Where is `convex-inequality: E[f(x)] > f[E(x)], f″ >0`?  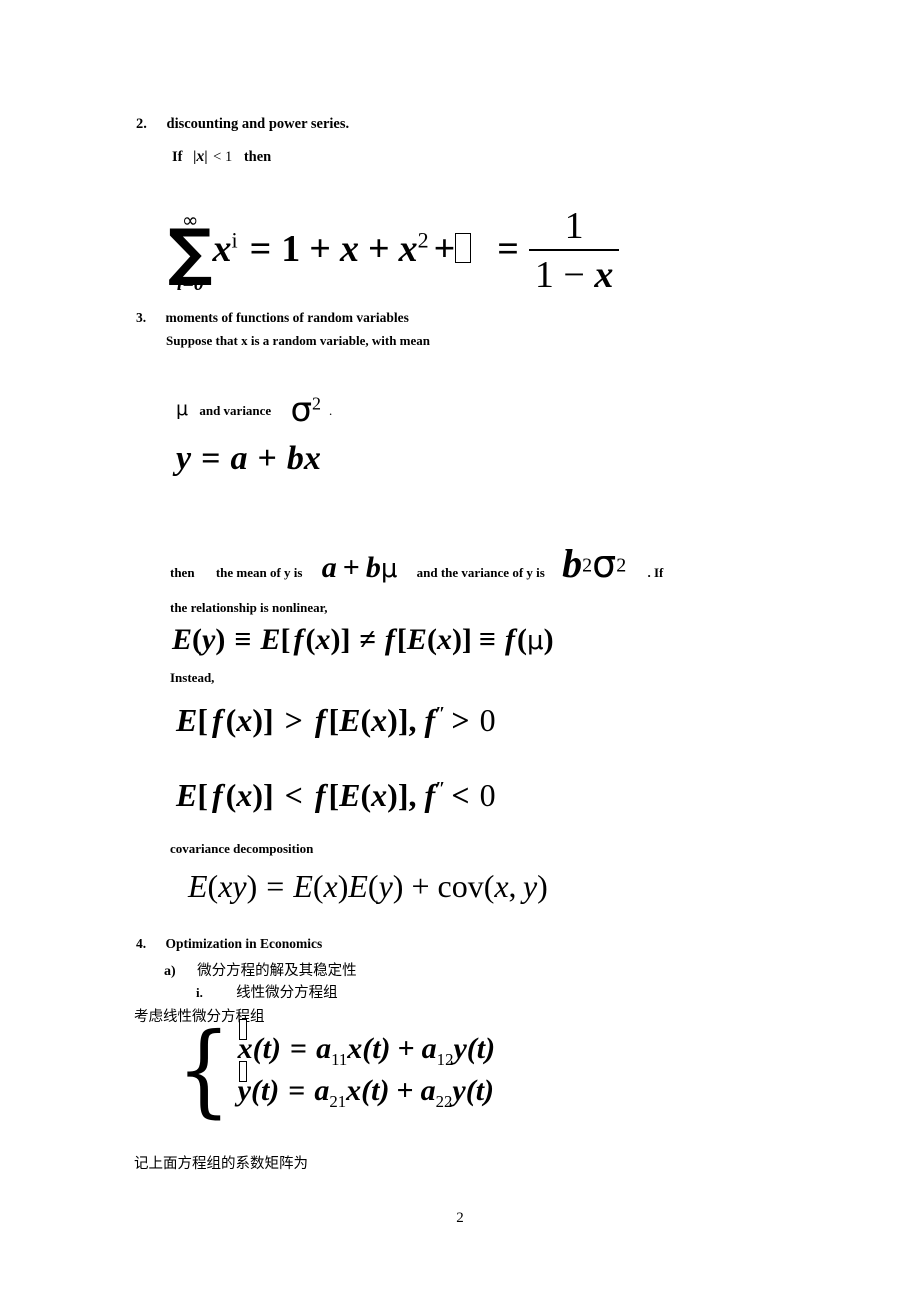
convex-inequality: E[f(x)] > f[E(x)], f″ >0 is located at coordinates (336, 720).